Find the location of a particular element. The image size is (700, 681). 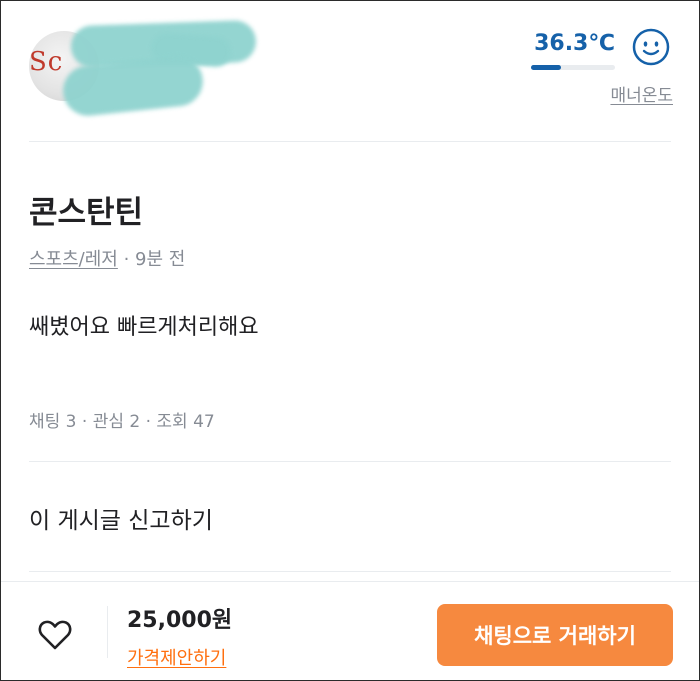

article-meta: 스포츠/레저 · 9분 전 is located at coordinates (107, 258).